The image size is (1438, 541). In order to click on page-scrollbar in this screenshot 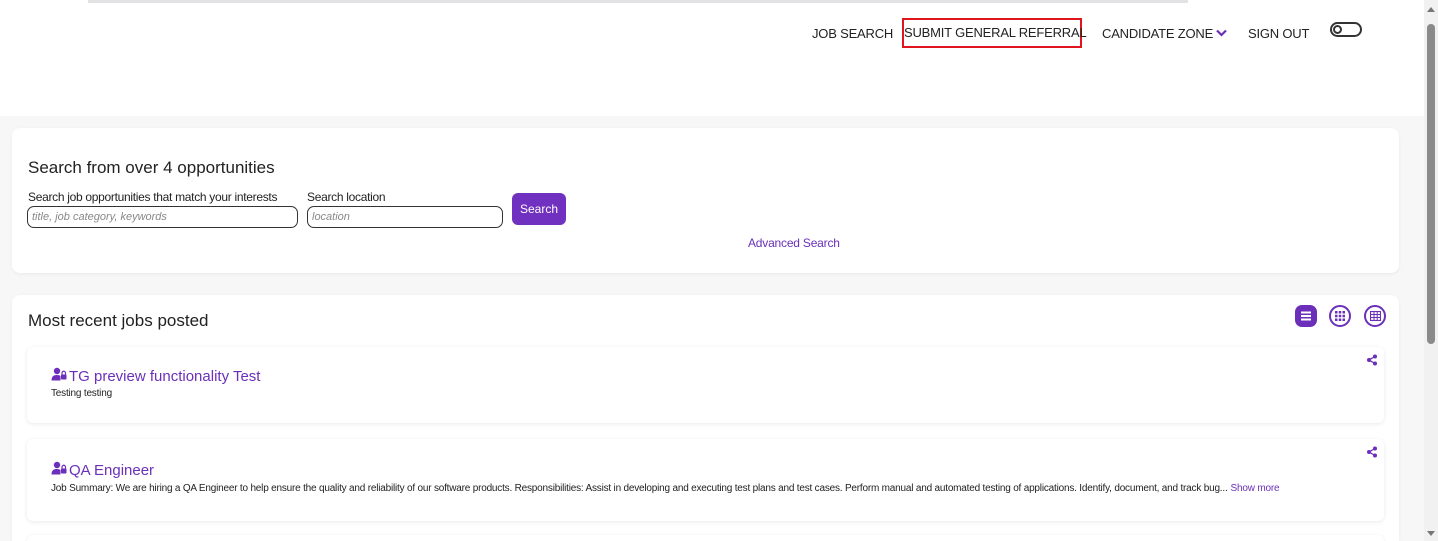, I will do `click(1431, 270)`.